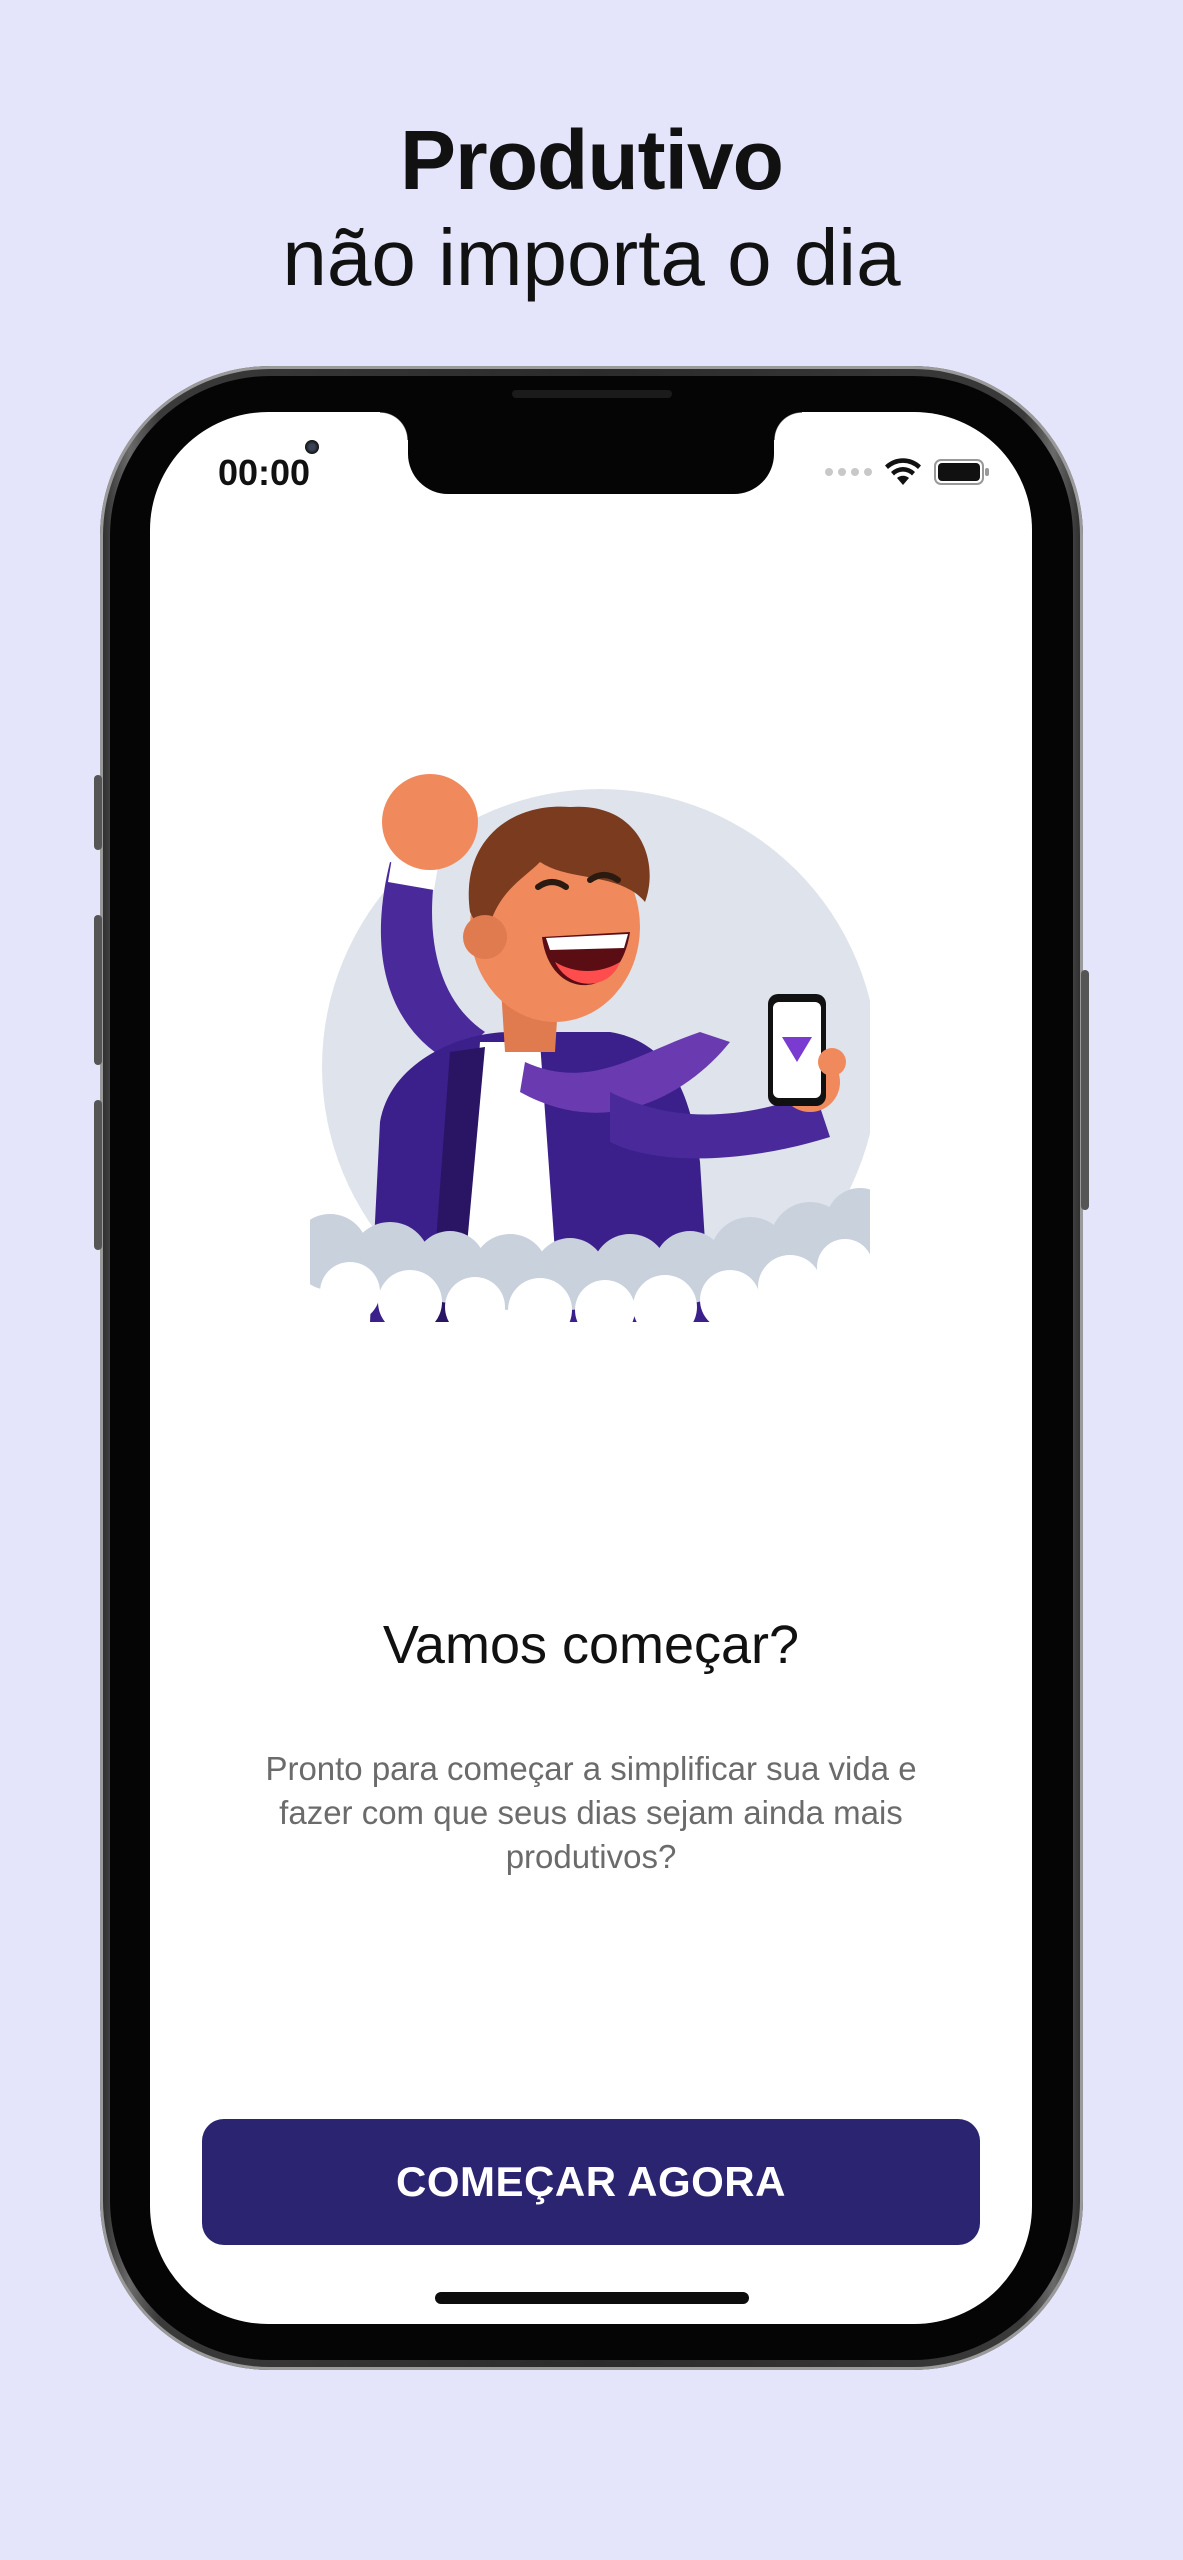 The width and height of the screenshot is (1183, 2560). What do you see at coordinates (590, 1048) in the screenshot?
I see `onboarding-illustration` at bounding box center [590, 1048].